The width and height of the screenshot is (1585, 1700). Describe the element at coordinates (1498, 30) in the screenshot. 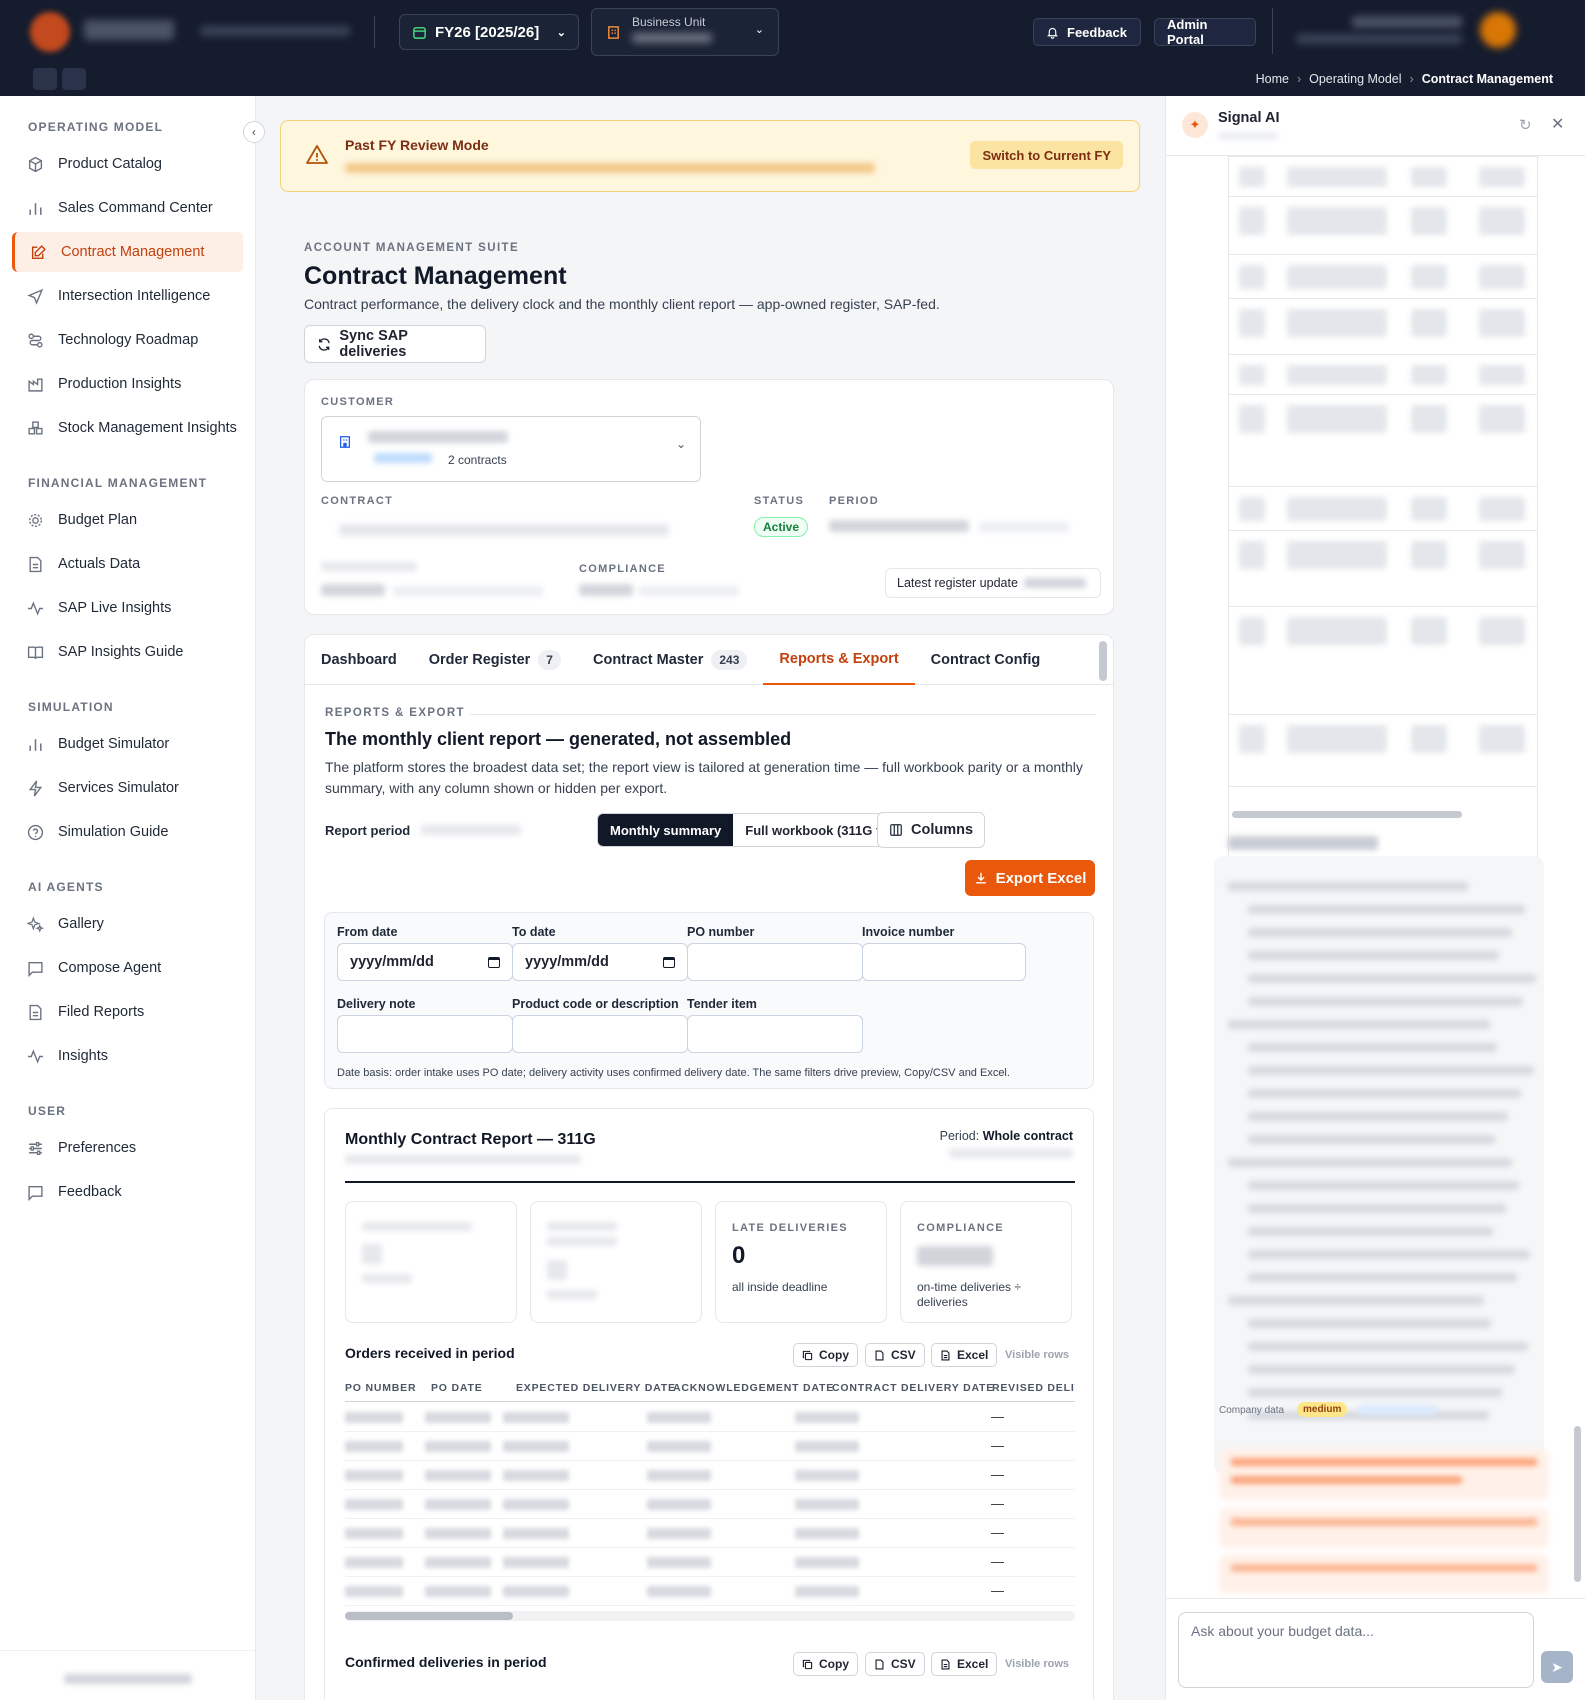

I see `avatar` at that location.